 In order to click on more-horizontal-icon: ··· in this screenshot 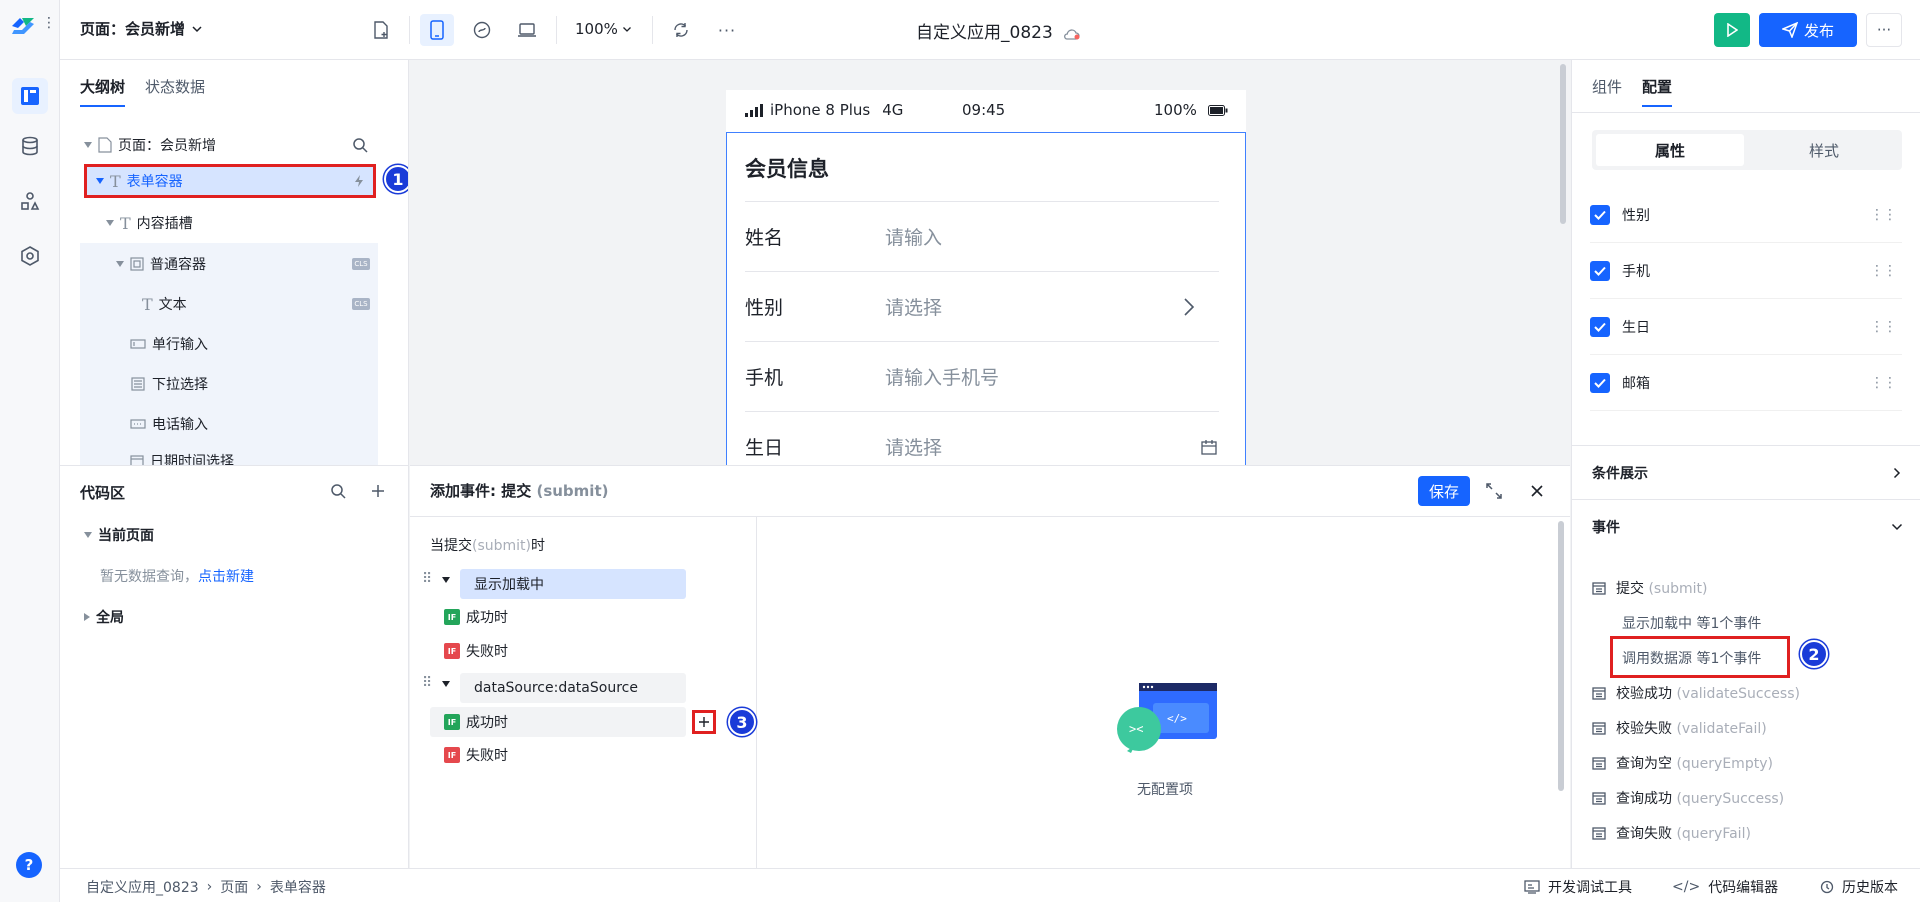, I will do `click(727, 30)`.